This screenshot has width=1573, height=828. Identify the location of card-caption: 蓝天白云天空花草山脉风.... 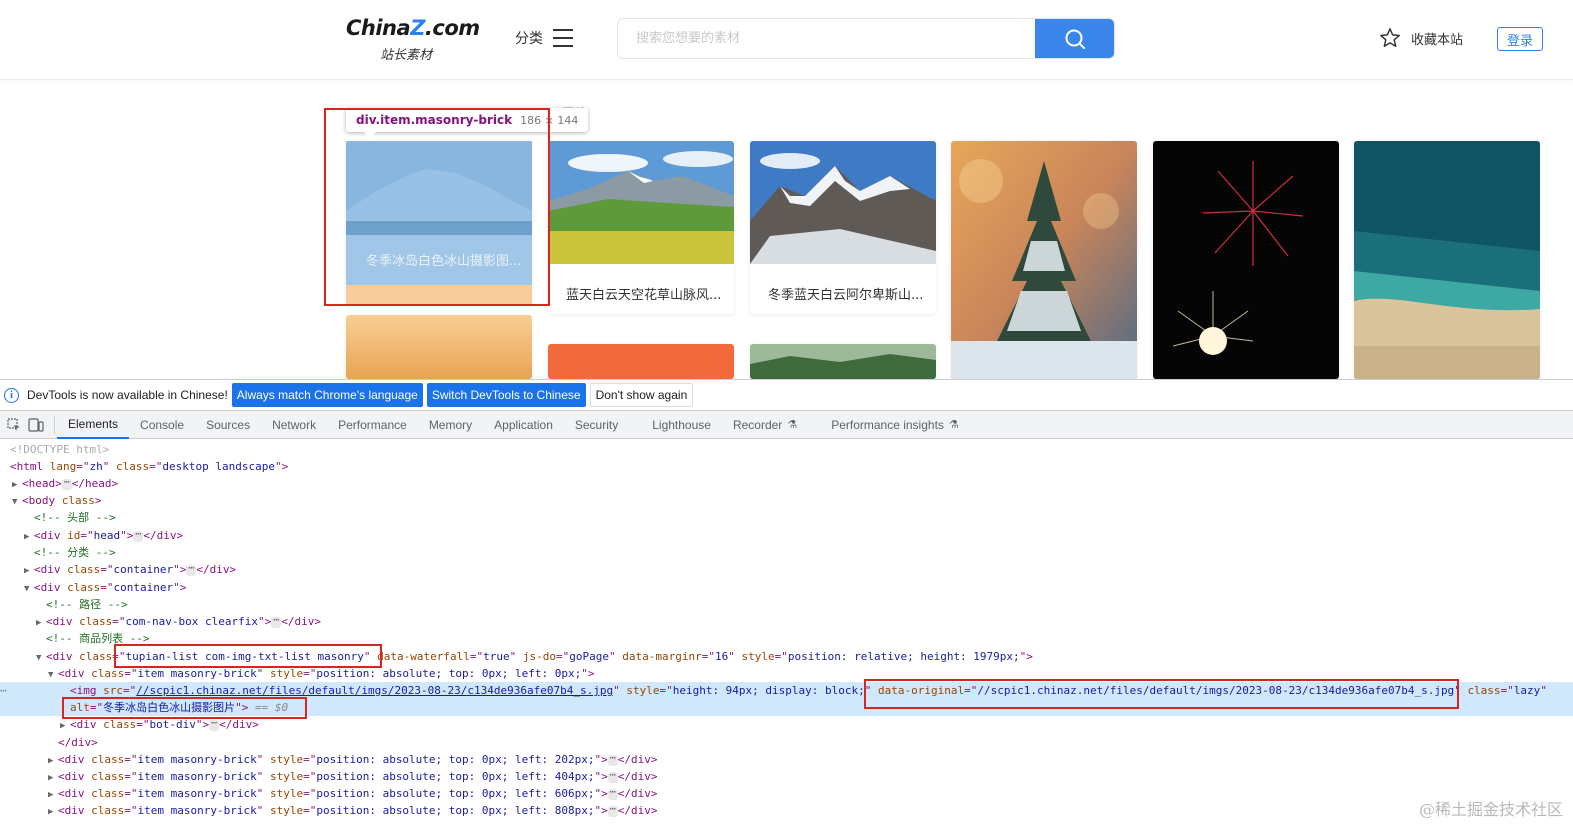
(644, 295).